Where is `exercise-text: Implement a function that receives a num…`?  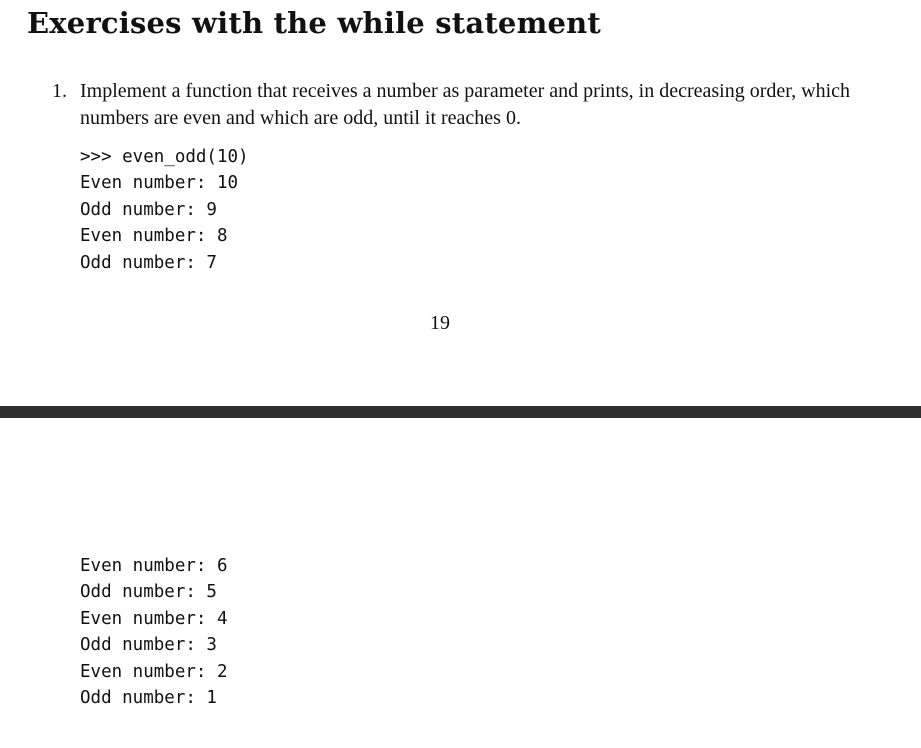
exercise-text: Implement a function that receives a num… is located at coordinates (465, 104).